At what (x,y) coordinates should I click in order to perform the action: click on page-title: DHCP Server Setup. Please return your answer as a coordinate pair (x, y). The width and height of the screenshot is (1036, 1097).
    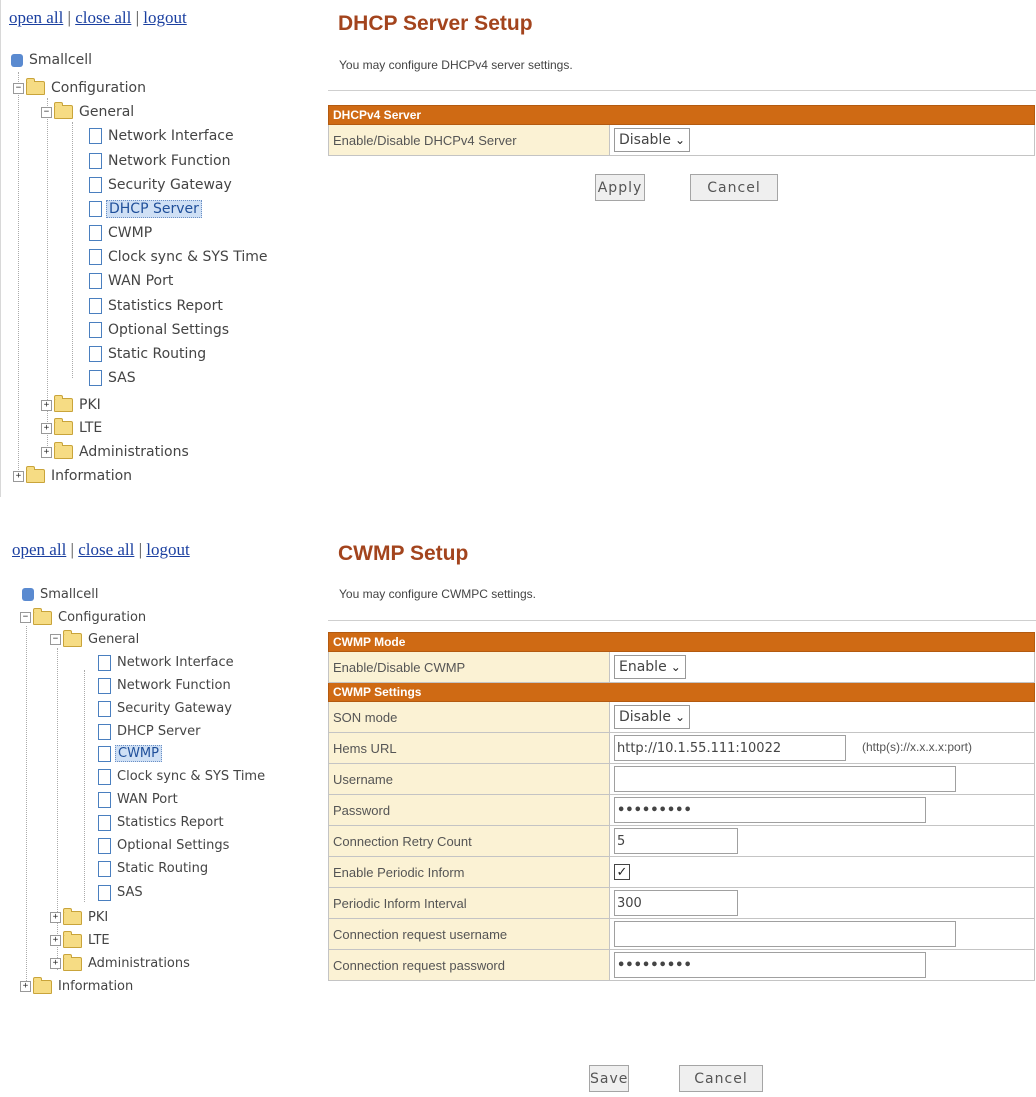
    Looking at the image, I should click on (435, 23).